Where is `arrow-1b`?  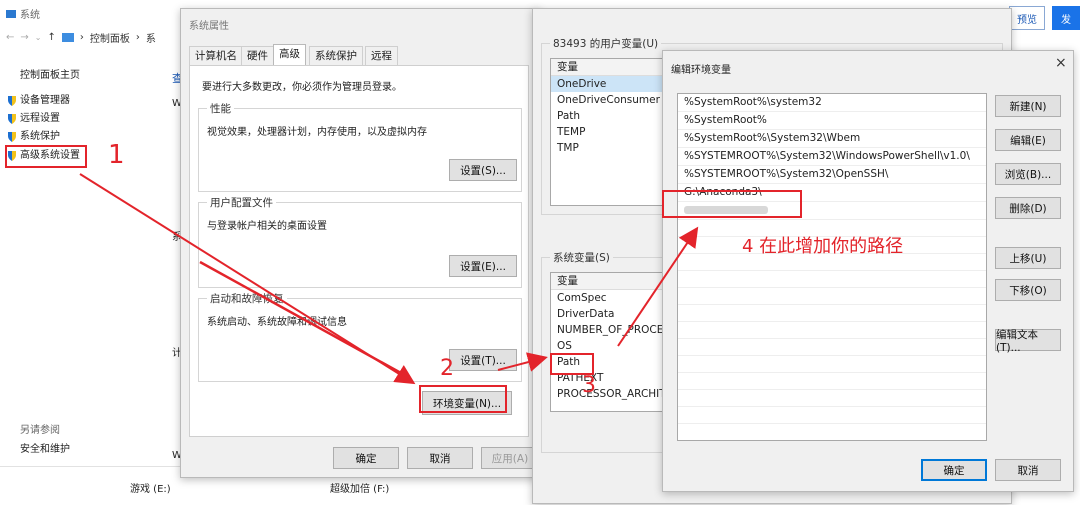
arrow-1b is located at coordinates (305, 320).